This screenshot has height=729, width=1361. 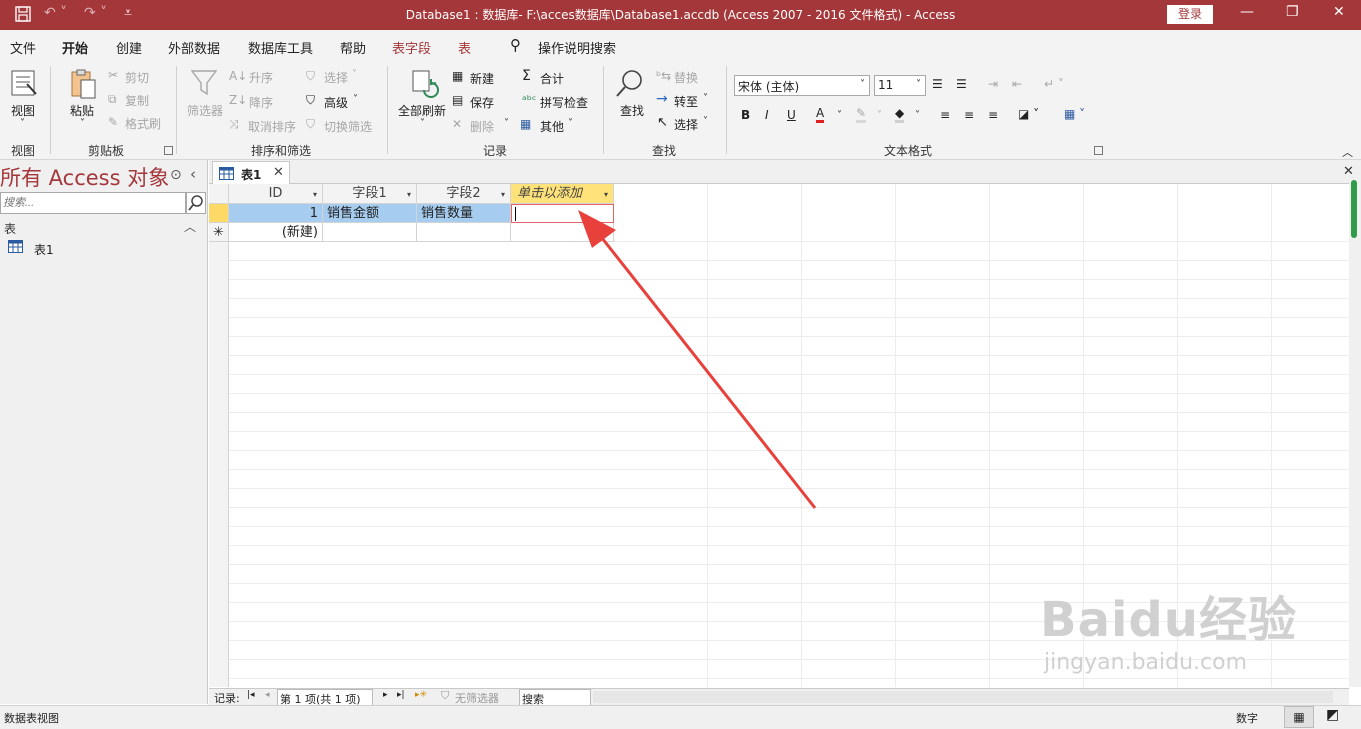 I want to click on last-record-icon: ▸|, so click(x=401, y=695).